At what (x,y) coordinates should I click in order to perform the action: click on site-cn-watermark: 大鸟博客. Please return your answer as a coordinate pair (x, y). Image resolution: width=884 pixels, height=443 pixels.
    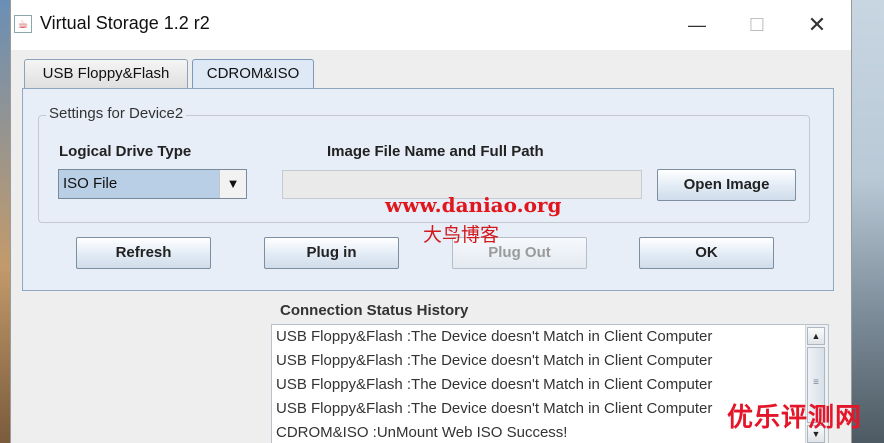
    Looking at the image, I should click on (461, 235).